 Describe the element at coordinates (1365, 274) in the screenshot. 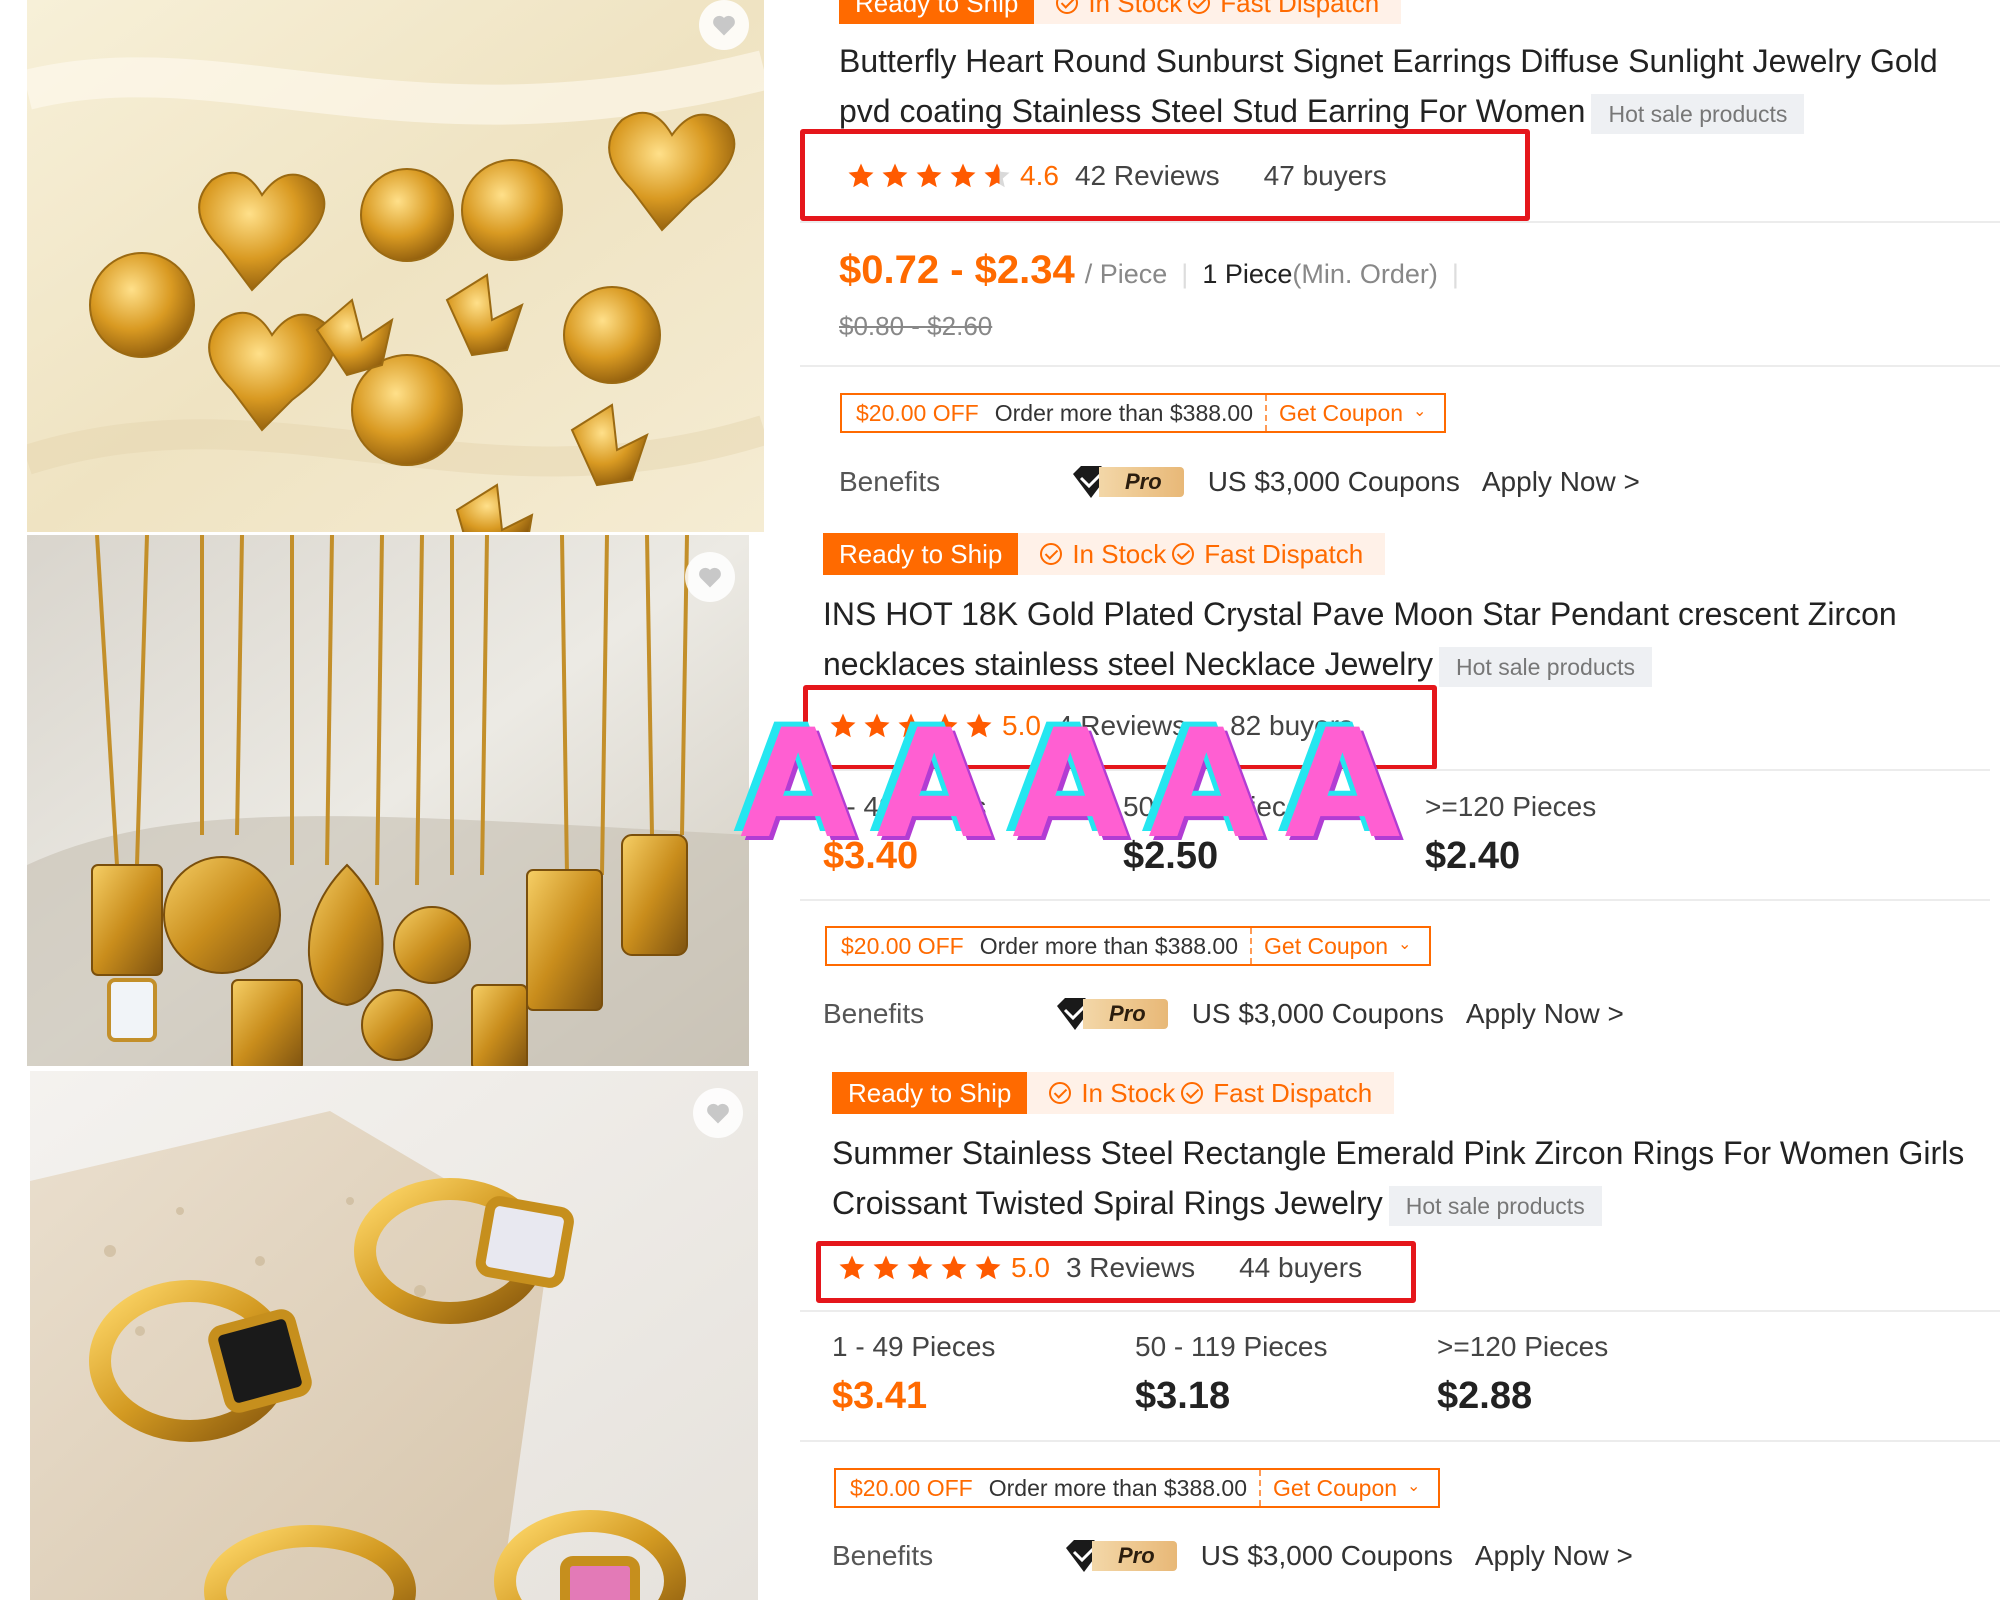

I see `min-order-label: (Min. Order)` at that location.